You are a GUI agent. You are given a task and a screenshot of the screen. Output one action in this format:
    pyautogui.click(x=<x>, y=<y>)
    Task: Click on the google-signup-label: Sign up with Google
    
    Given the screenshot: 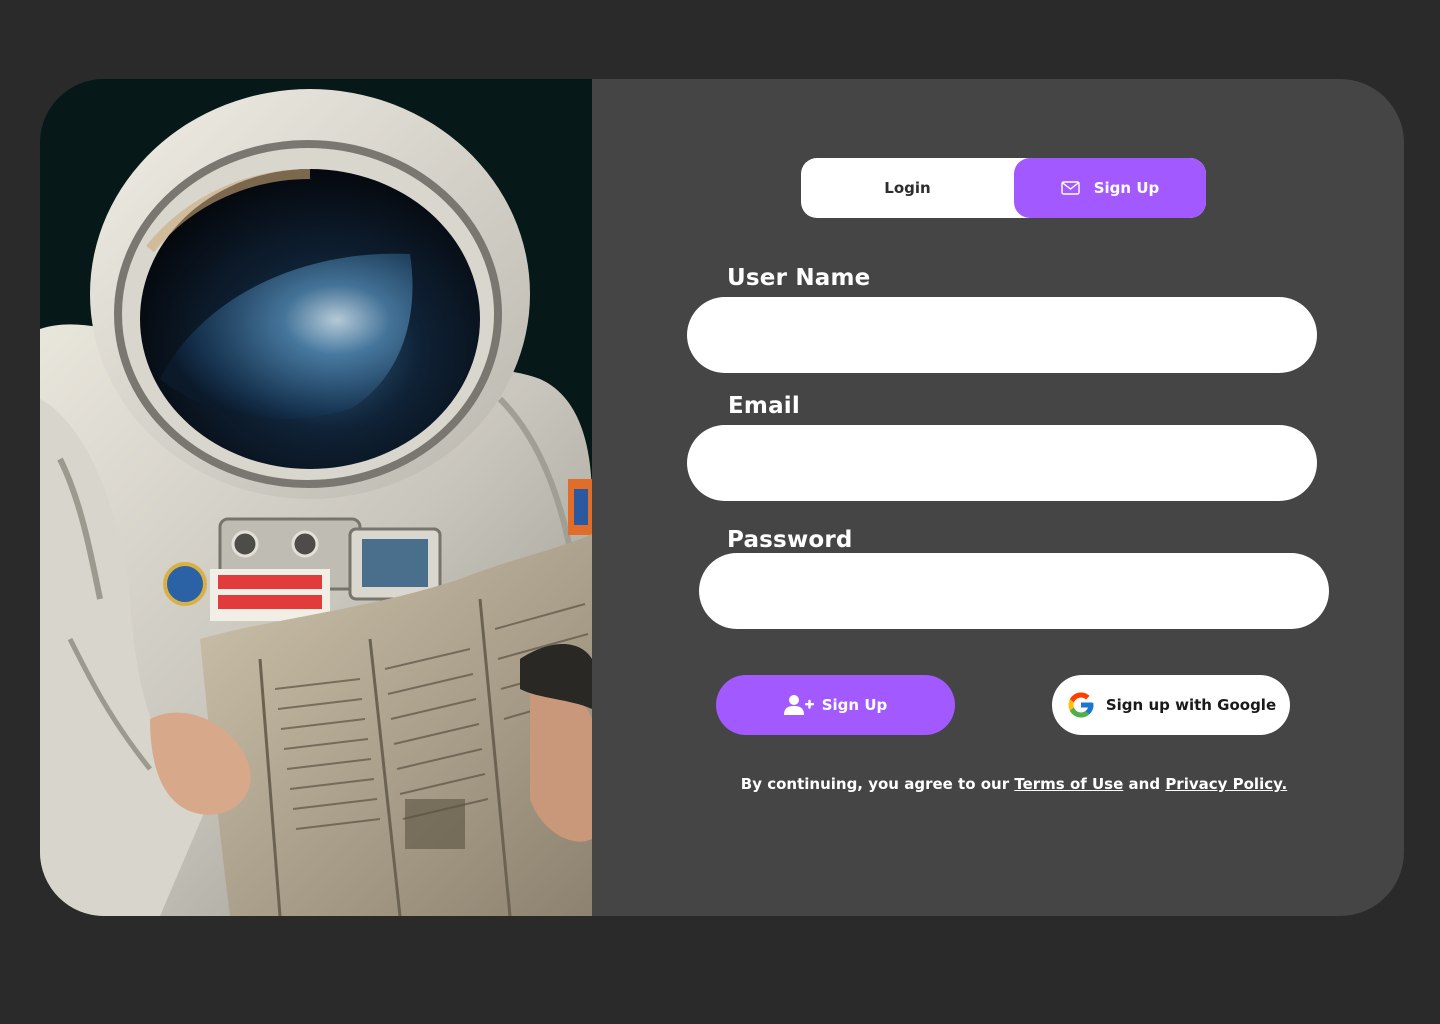 What is the action you would take?
    pyautogui.click(x=1191, y=705)
    